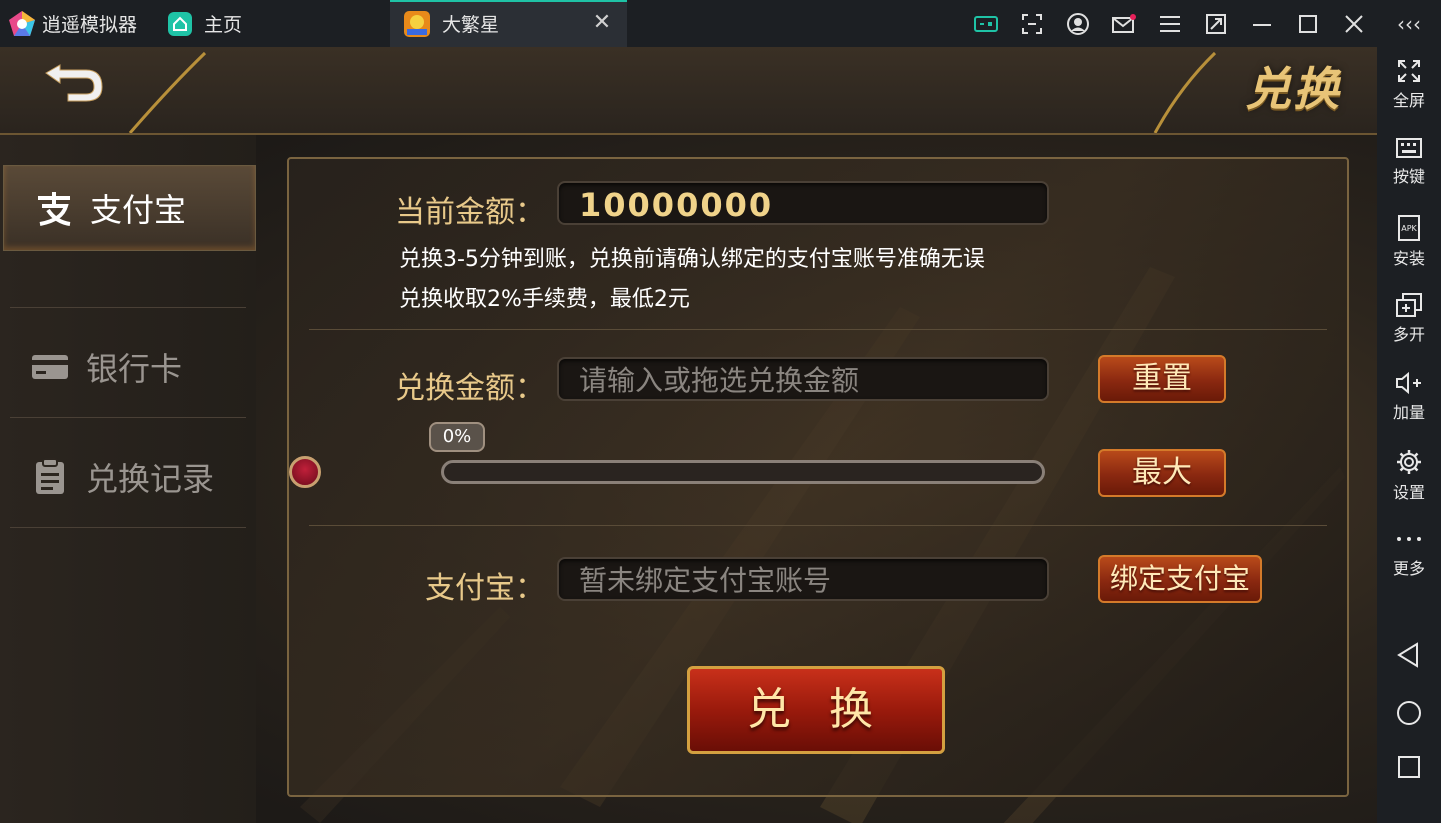 This screenshot has height=823, width=1441. I want to click on nav-recents-button, so click(1409, 769).